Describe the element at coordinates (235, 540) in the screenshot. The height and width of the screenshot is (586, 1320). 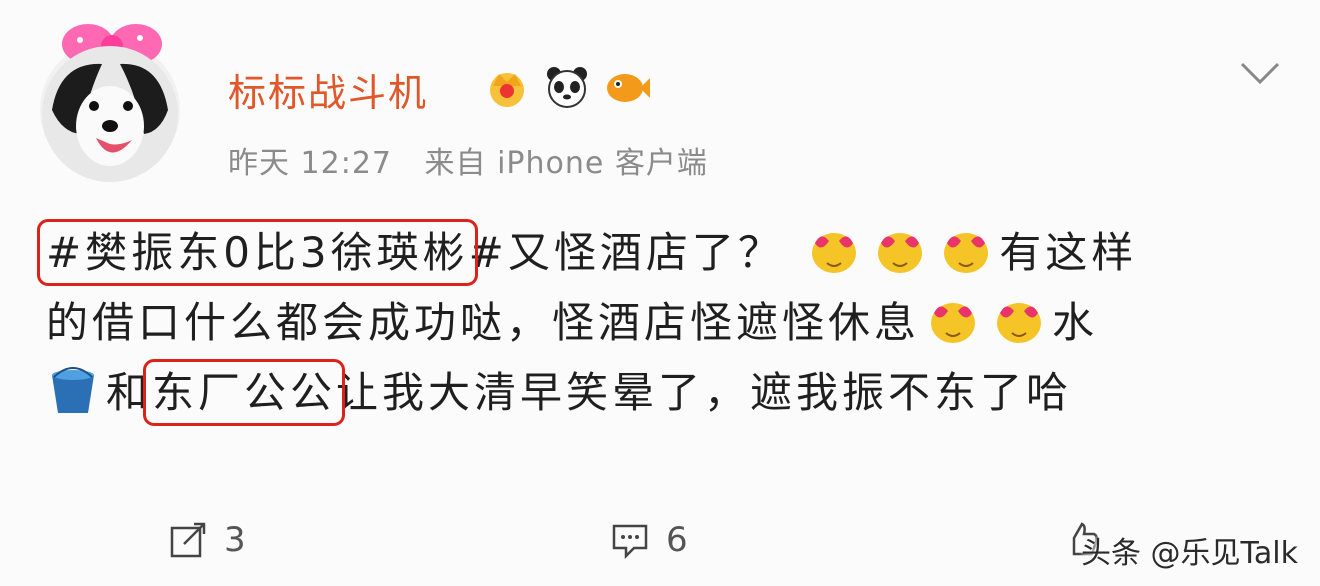
I see `repost-count: 3` at that location.